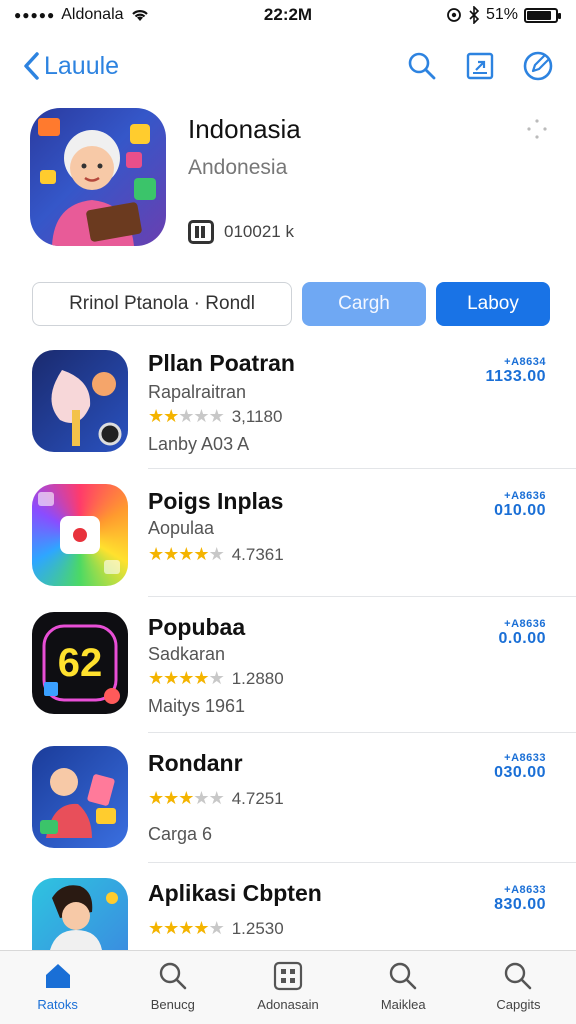  Describe the element at coordinates (520, 505) in the screenshot. I see `price: +A8636 010.00` at that location.